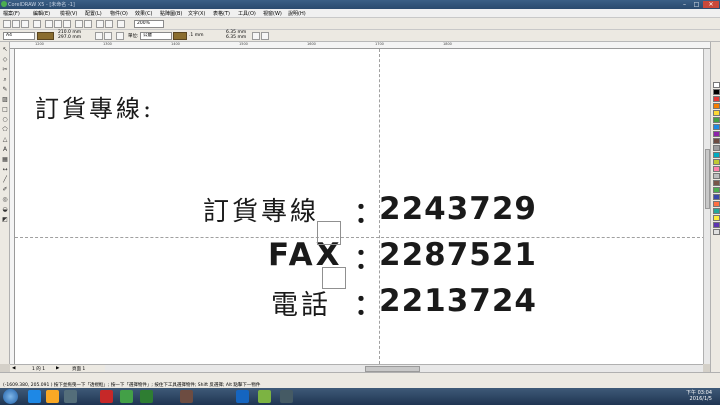  Describe the element at coordinates (5, 60) in the screenshot. I see `shape-tool-icon: ◇` at that location.